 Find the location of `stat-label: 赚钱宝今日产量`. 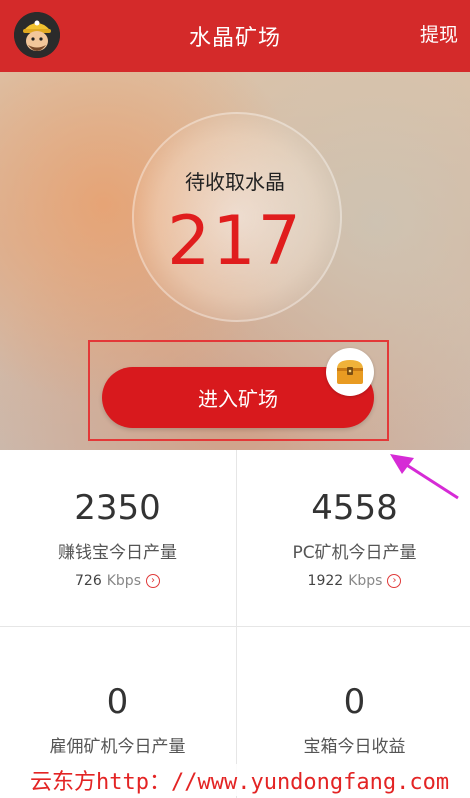

stat-label: 赚钱宝今日产量 is located at coordinates (117, 553).